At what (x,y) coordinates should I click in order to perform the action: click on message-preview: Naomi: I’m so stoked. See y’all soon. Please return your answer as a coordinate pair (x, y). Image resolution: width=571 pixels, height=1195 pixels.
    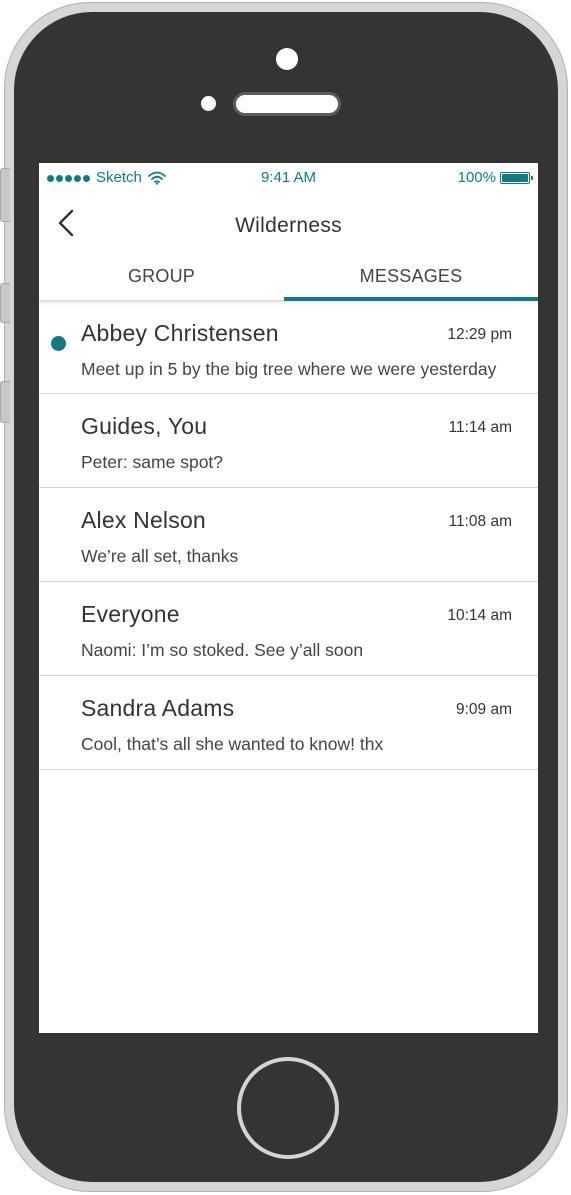
    Looking at the image, I should click on (222, 650).